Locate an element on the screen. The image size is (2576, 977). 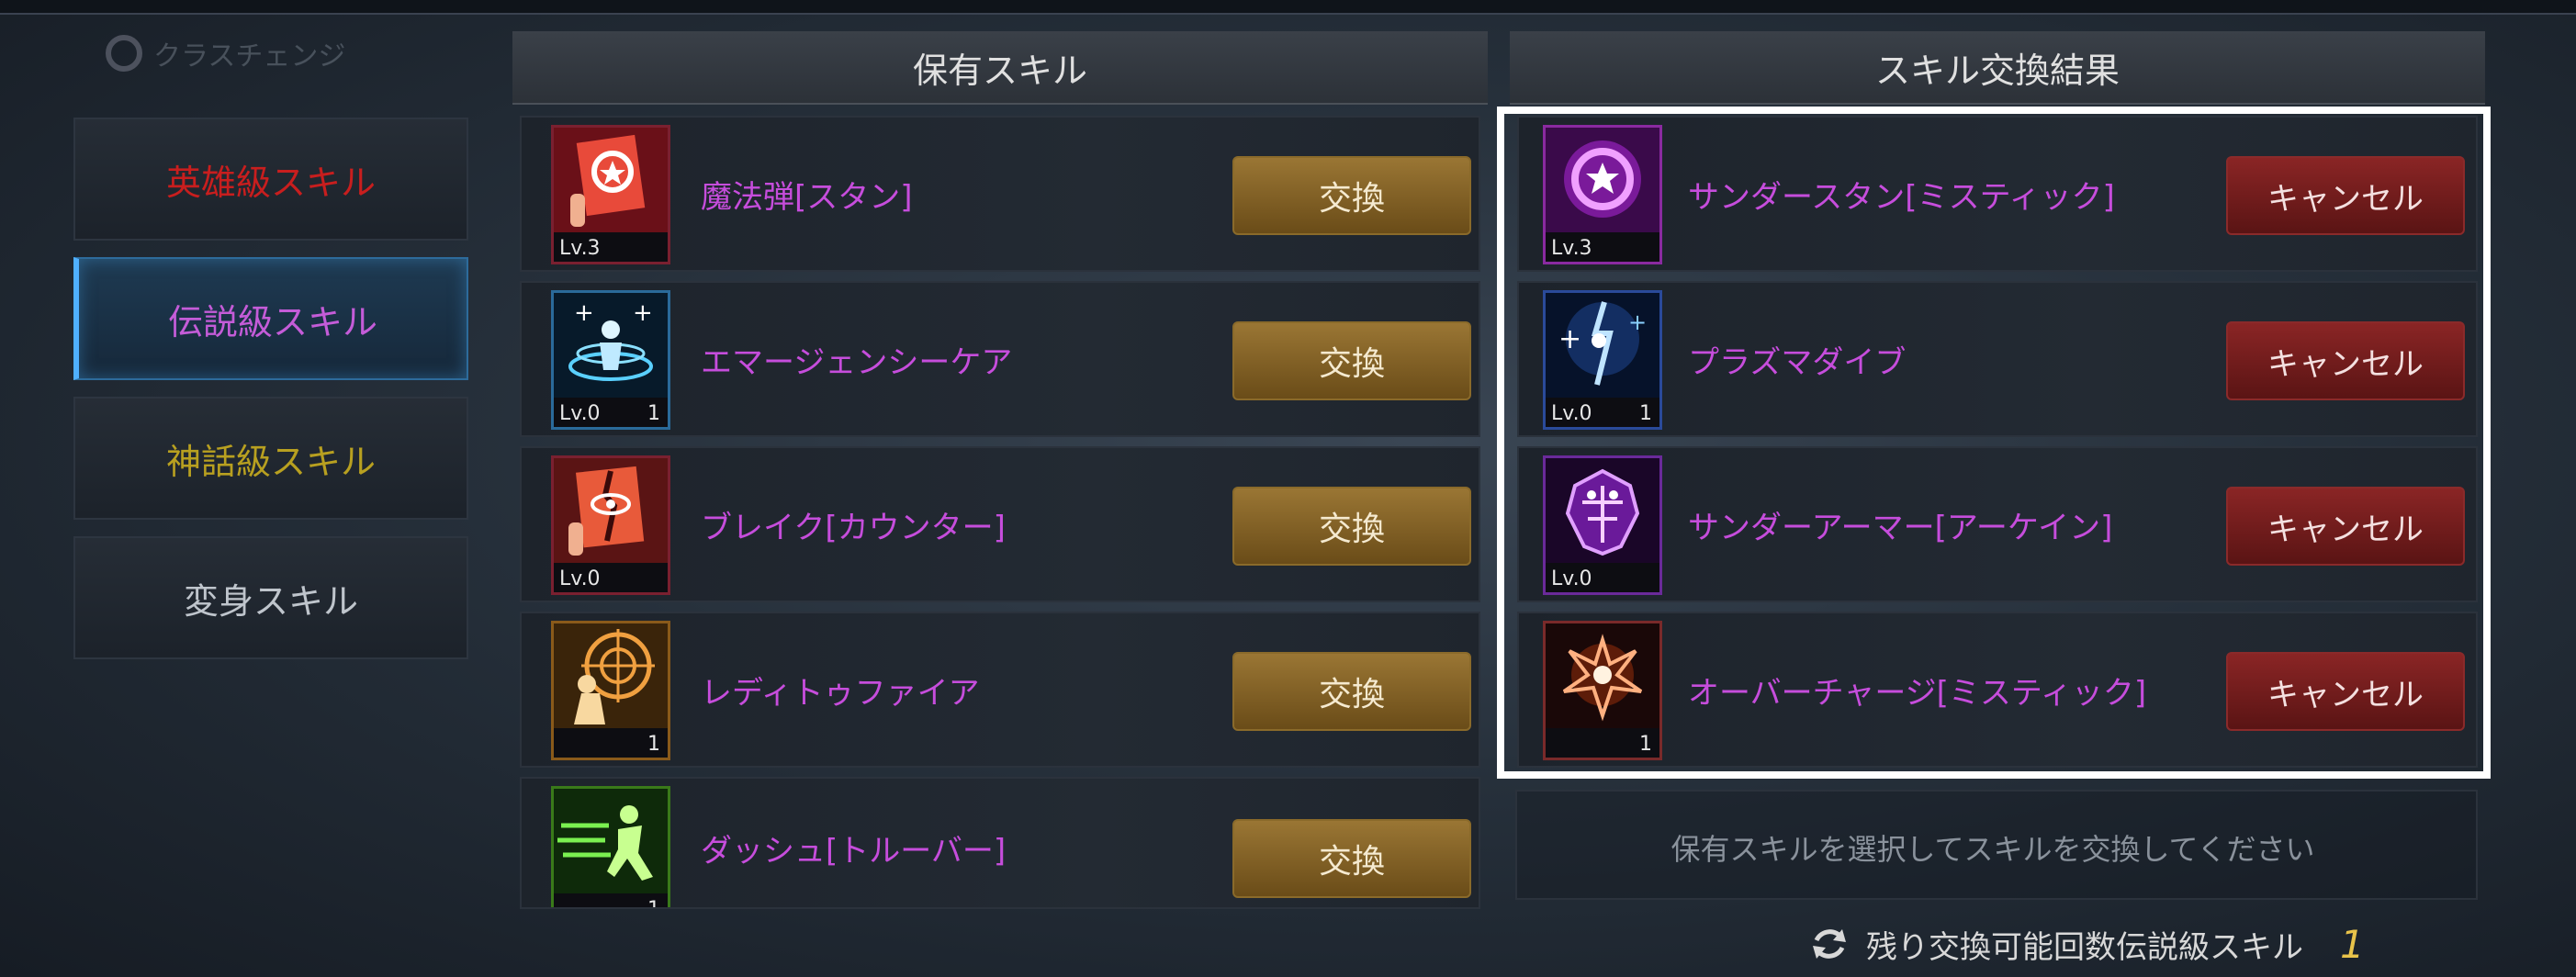
top-bar is located at coordinates (1288, 7).